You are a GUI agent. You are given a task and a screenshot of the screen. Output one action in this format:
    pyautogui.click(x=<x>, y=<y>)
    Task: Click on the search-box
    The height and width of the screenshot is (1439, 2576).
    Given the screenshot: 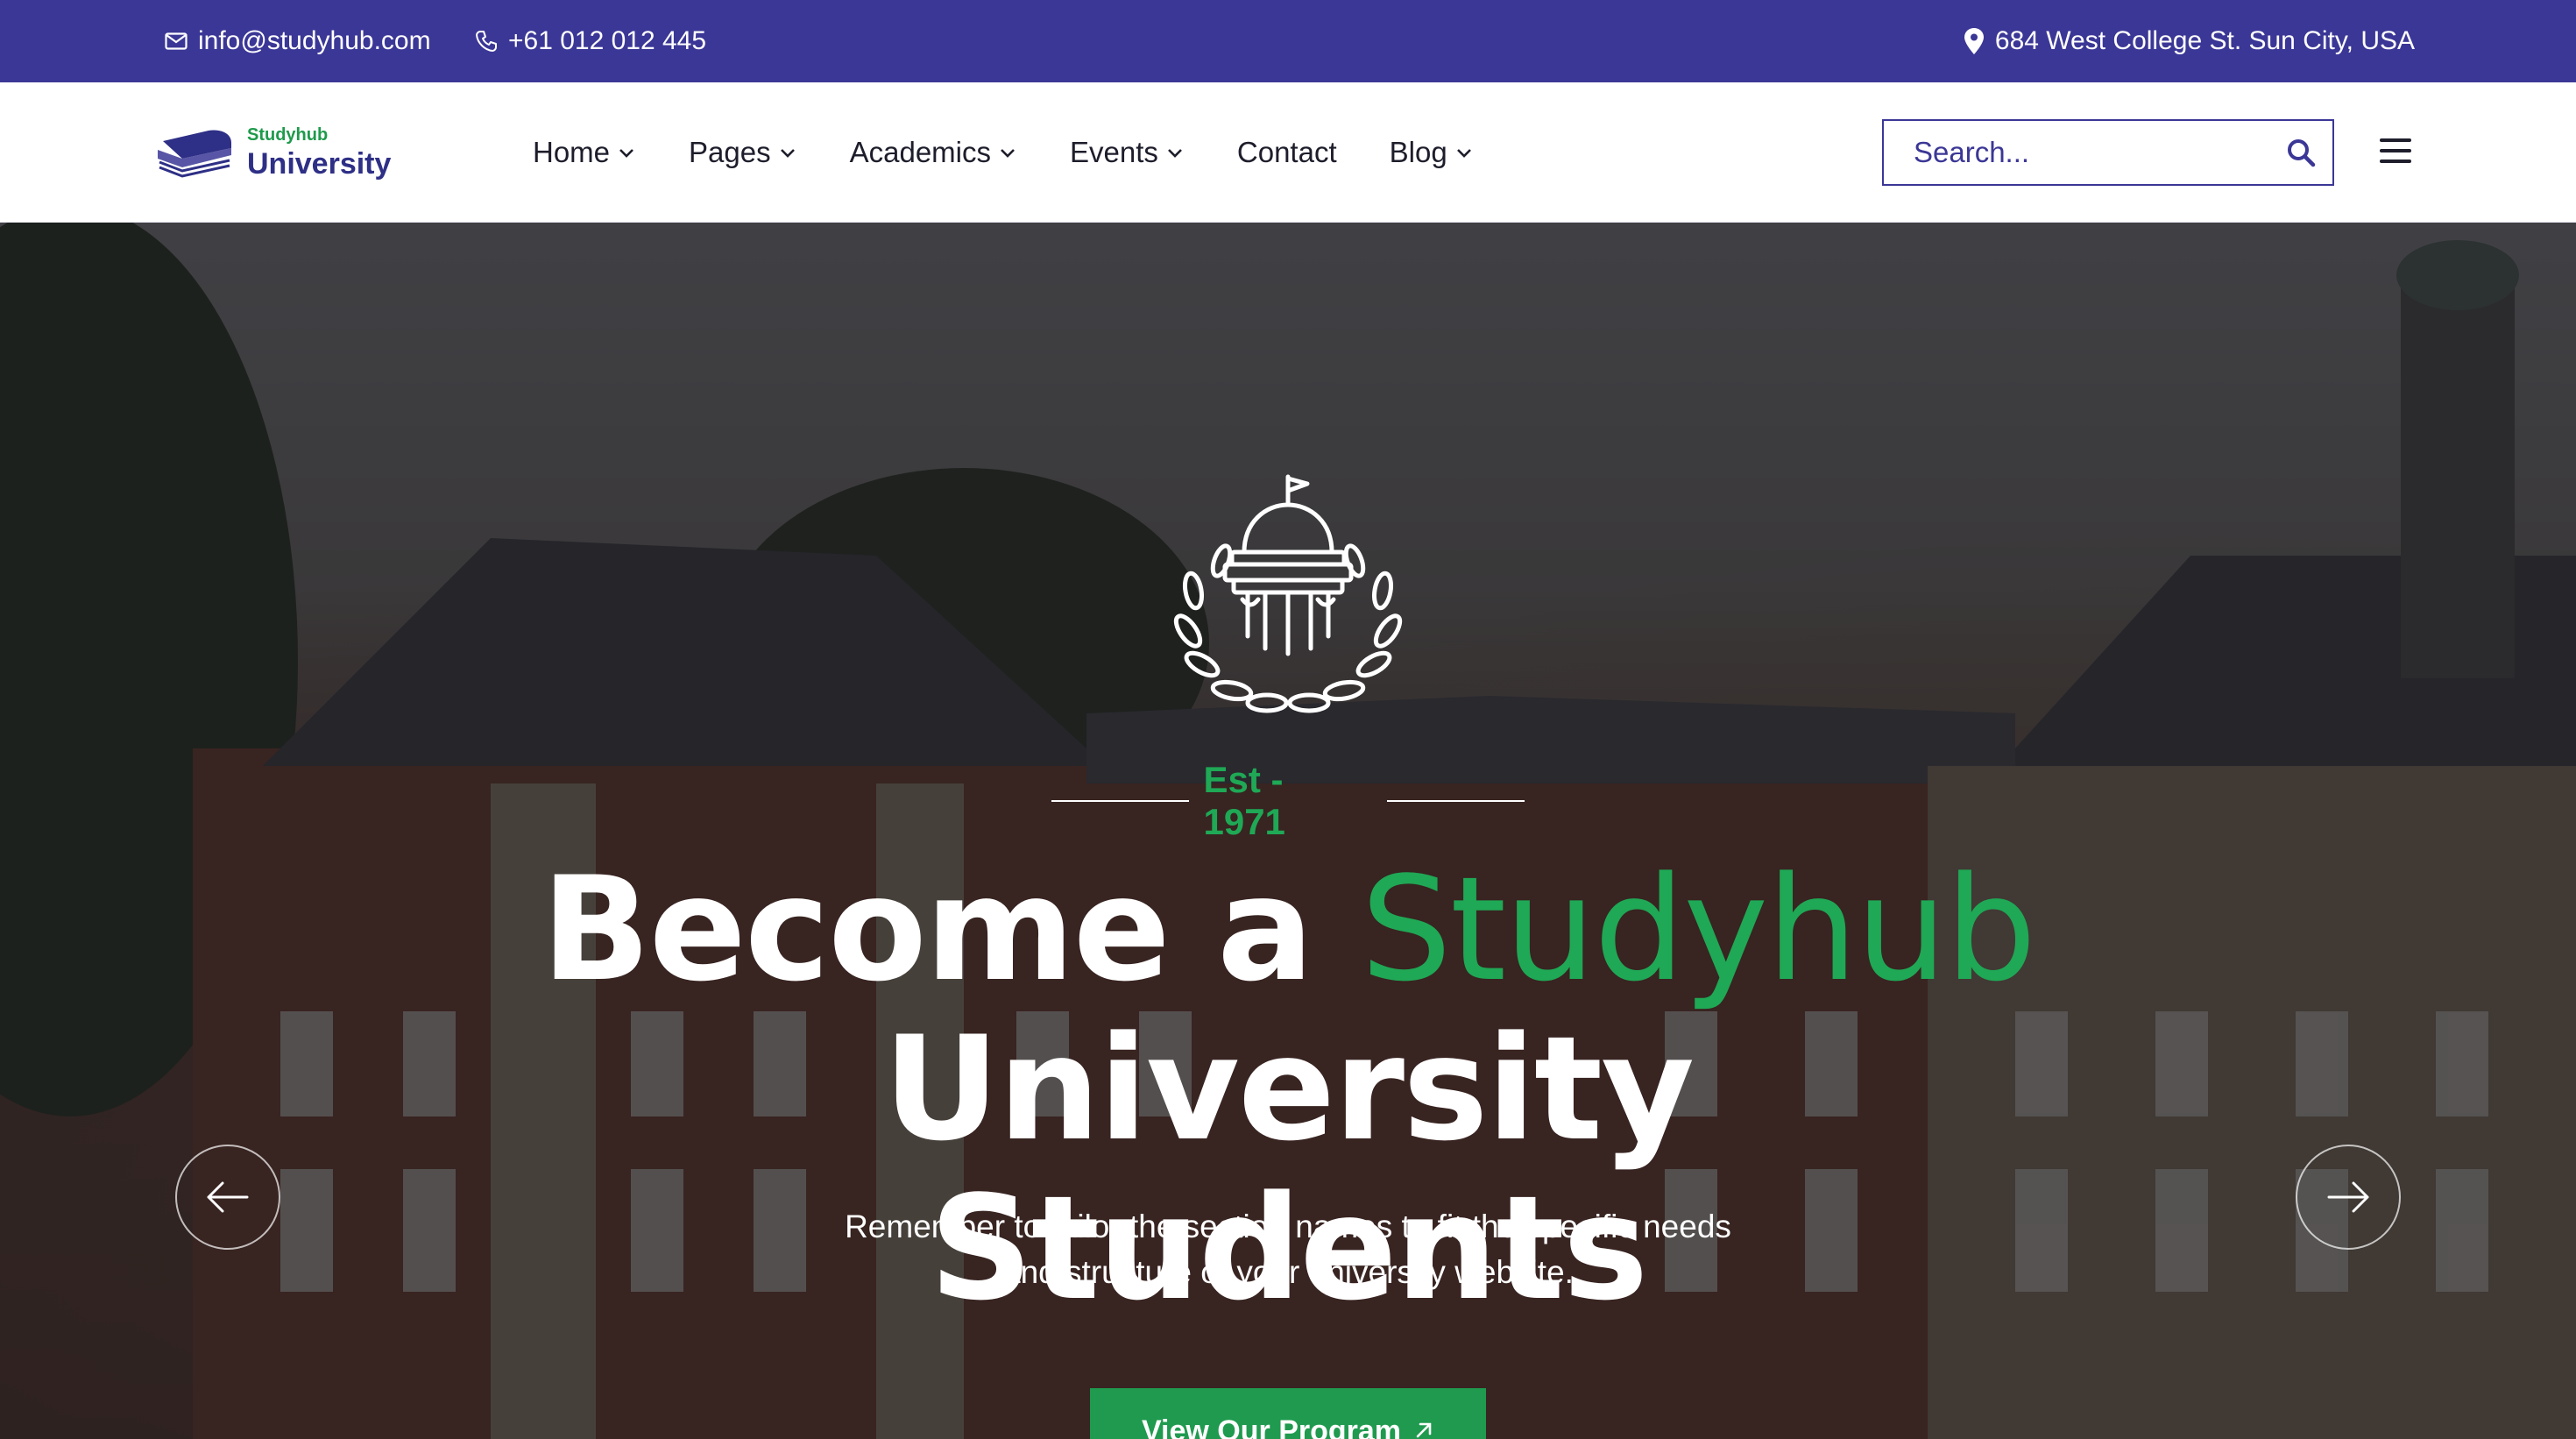 What is the action you would take?
    pyautogui.click(x=2108, y=153)
    